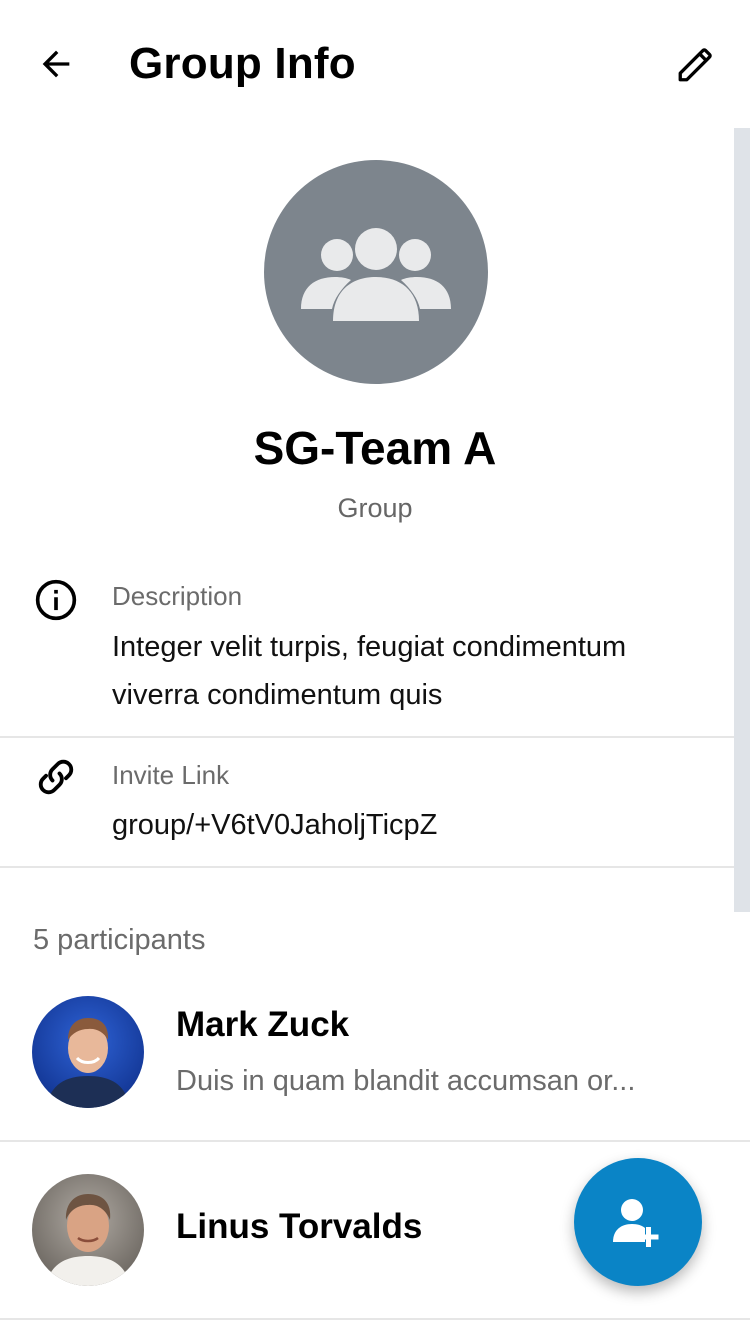 This screenshot has height=1334, width=750. I want to click on add-participant-button, so click(638, 1222).